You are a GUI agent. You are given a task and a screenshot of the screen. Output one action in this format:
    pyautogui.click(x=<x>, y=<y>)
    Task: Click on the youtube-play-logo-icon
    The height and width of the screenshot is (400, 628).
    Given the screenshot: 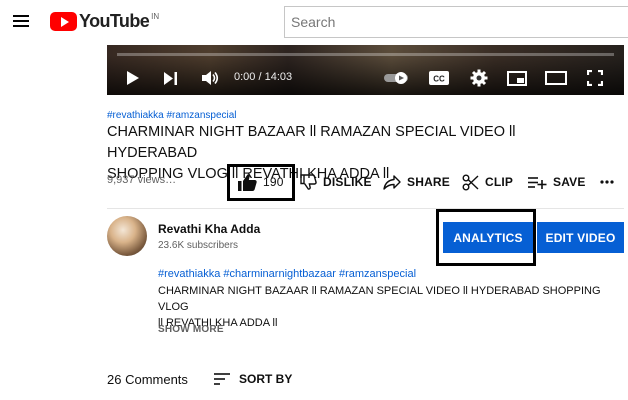 What is the action you would take?
    pyautogui.click(x=63, y=21)
    